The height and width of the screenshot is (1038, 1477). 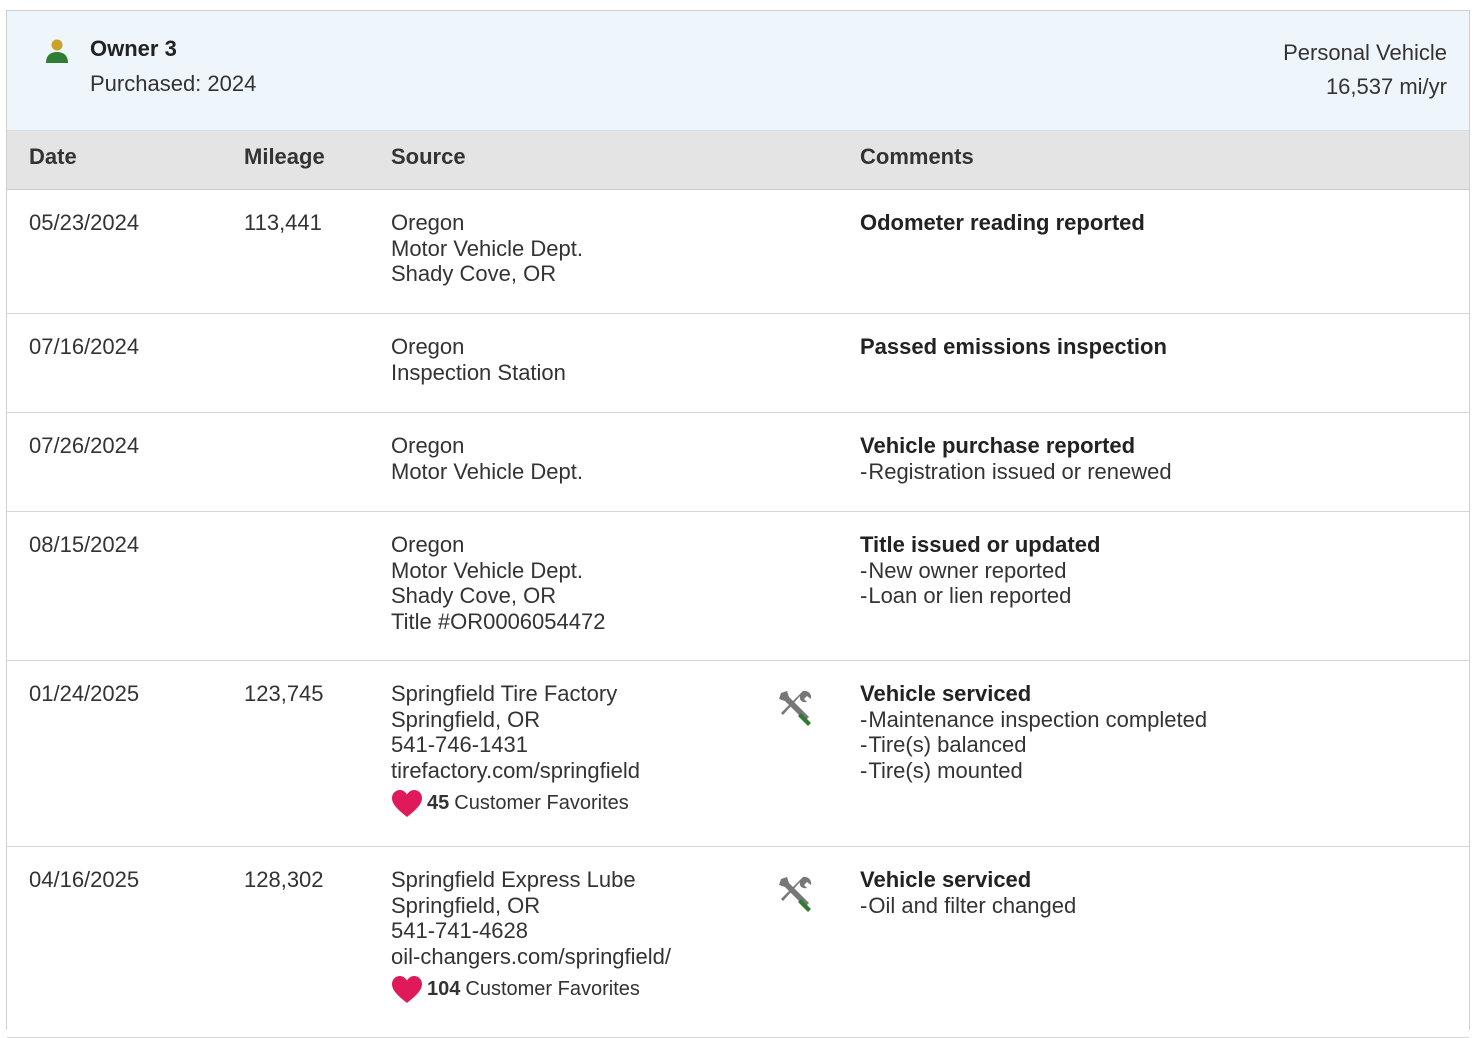 What do you see at coordinates (998, 445) in the screenshot?
I see `comment-title: Vehicle purchase reported` at bounding box center [998, 445].